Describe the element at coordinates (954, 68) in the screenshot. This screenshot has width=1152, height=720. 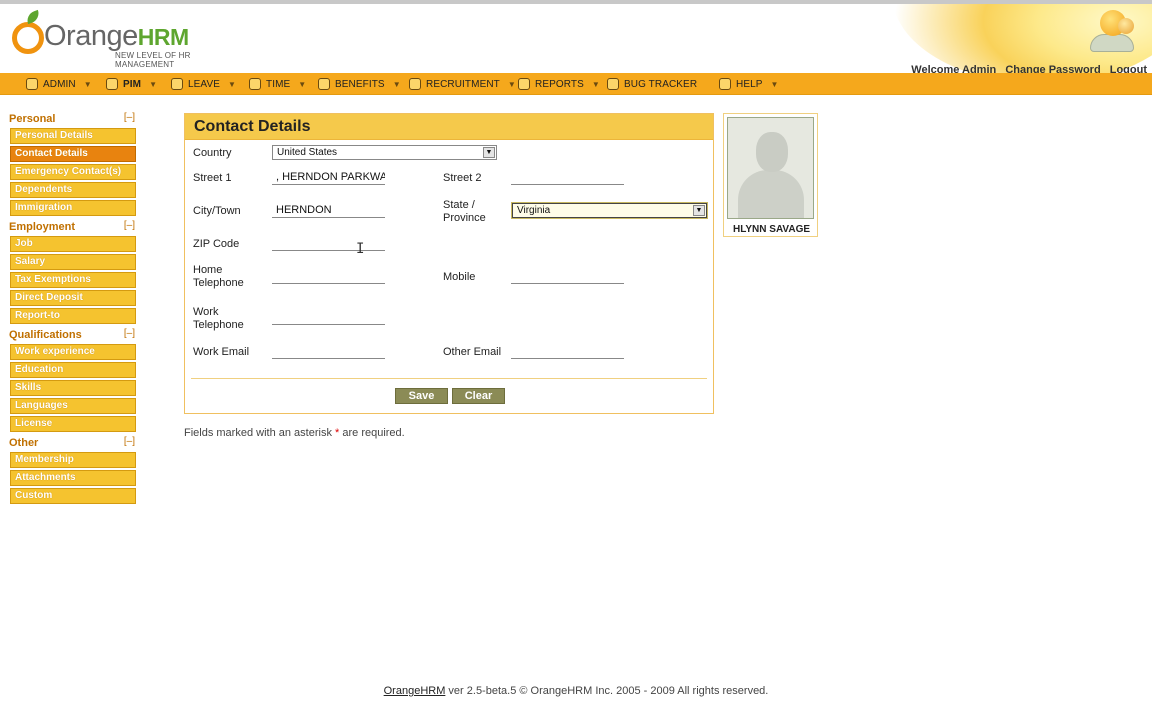
I see `welcome-text: Welcome Admin` at that location.